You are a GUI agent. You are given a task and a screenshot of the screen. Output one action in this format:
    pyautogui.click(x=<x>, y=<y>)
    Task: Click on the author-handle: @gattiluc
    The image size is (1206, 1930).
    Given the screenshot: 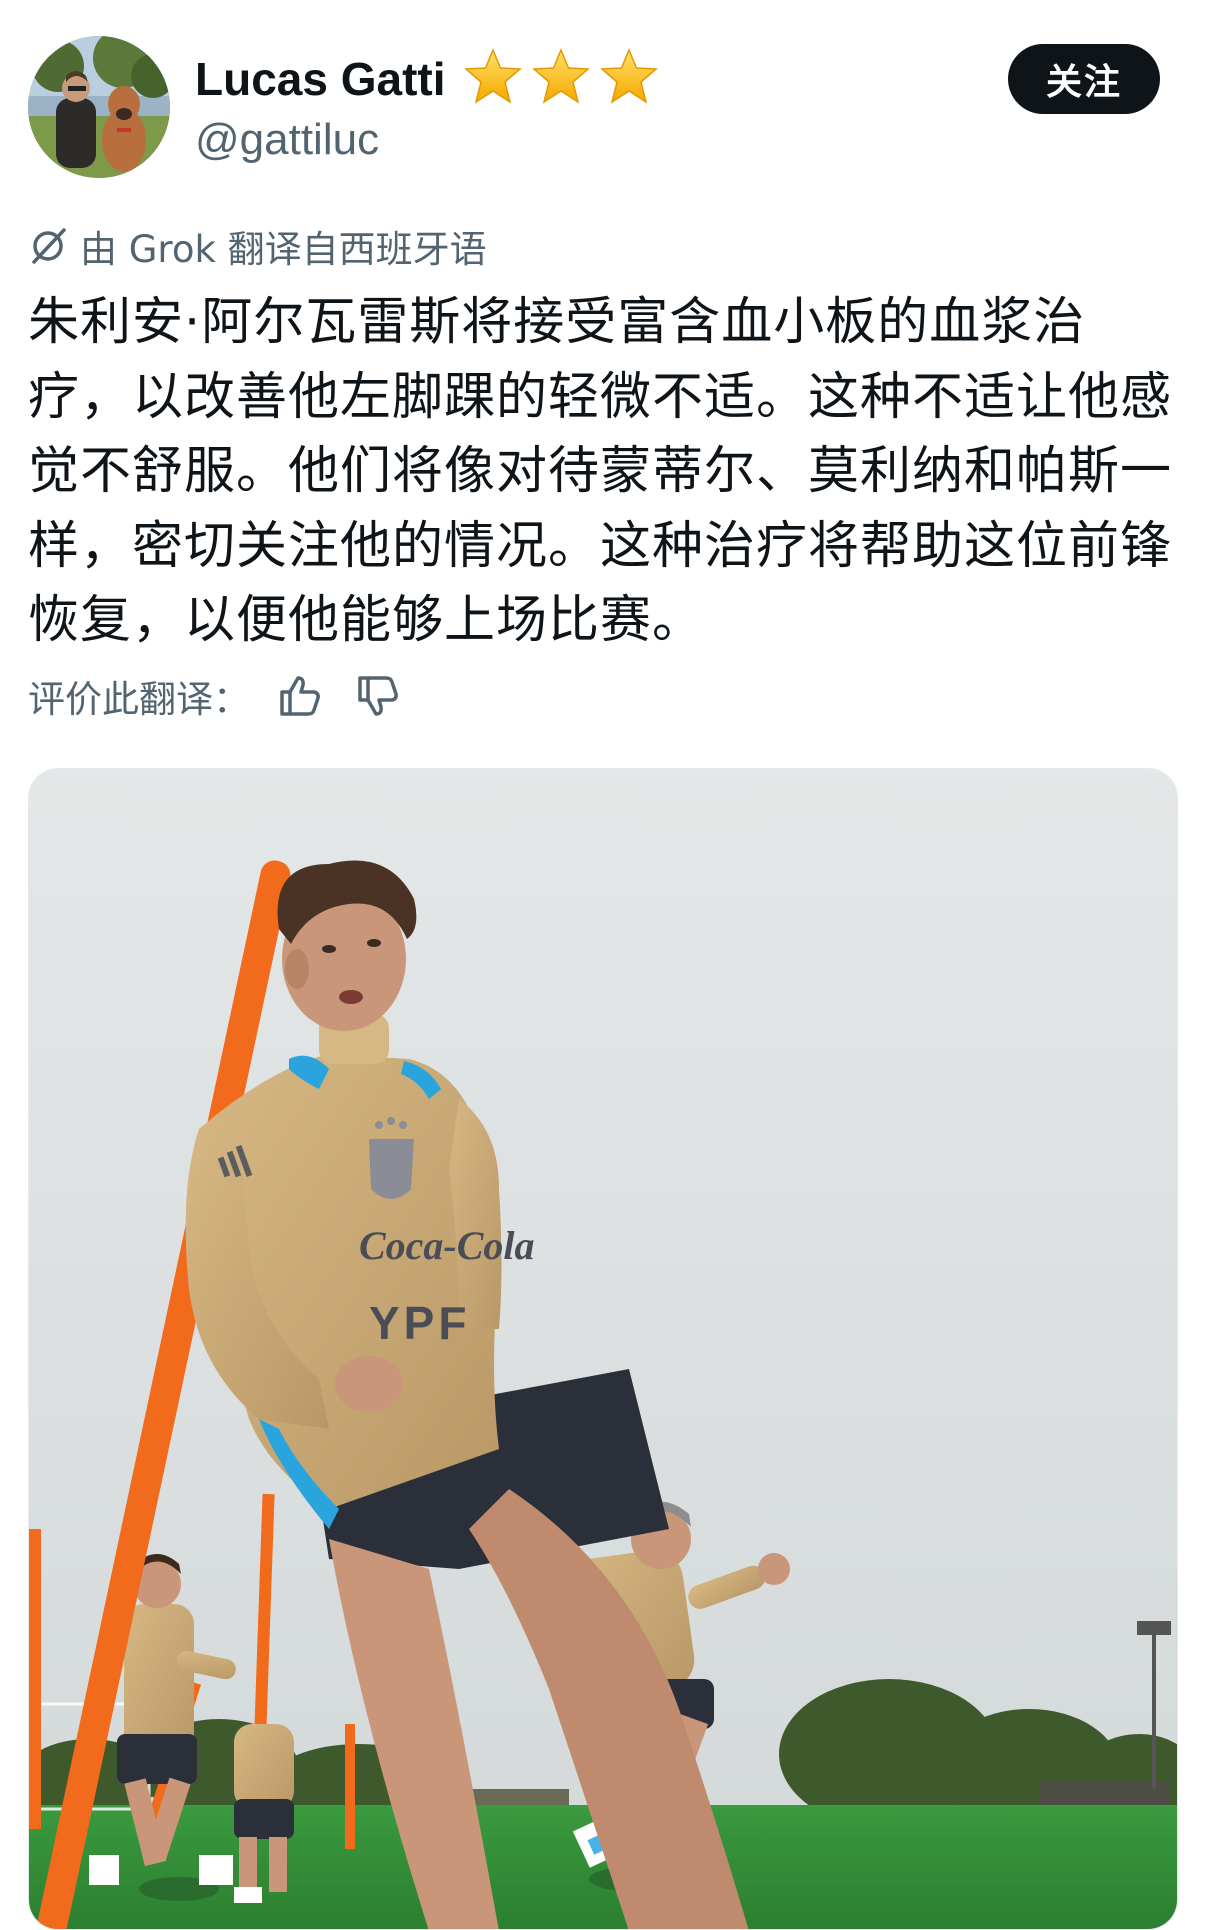 What is the action you would take?
    pyautogui.click(x=287, y=140)
    